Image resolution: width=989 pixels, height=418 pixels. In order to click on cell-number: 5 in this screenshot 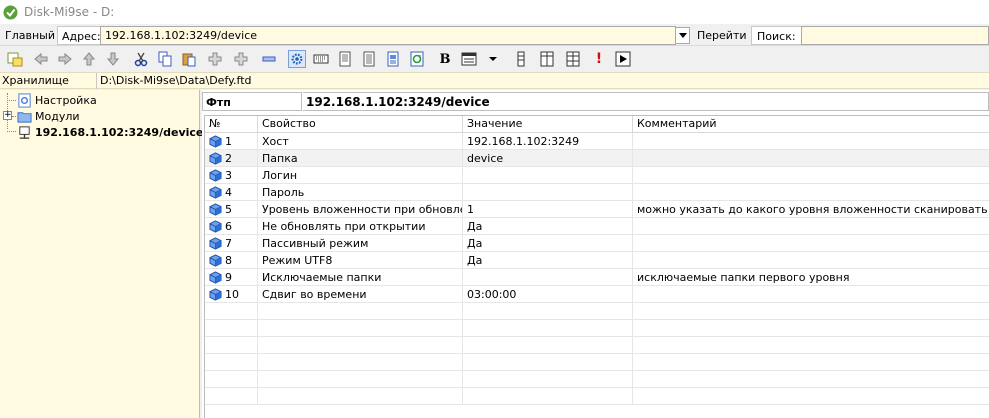, I will do `click(231, 209)`.